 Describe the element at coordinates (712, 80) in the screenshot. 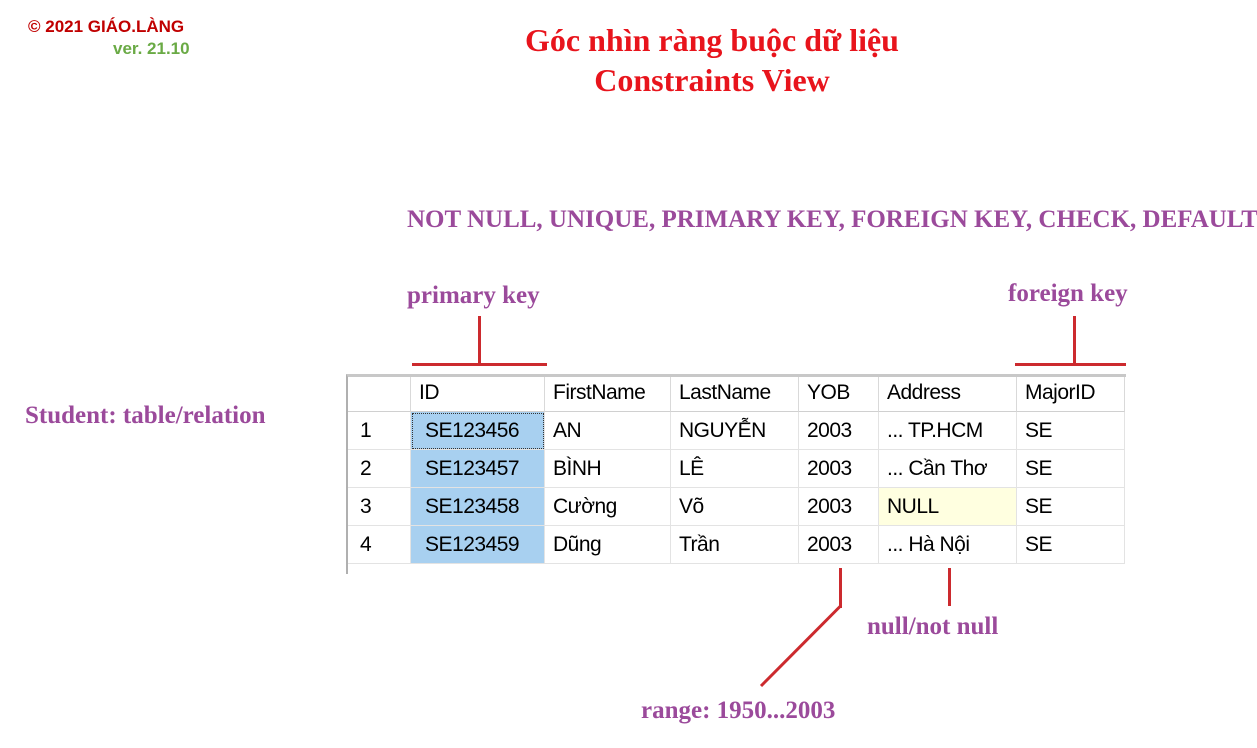

I see `slide-title-english: Constraints View` at that location.